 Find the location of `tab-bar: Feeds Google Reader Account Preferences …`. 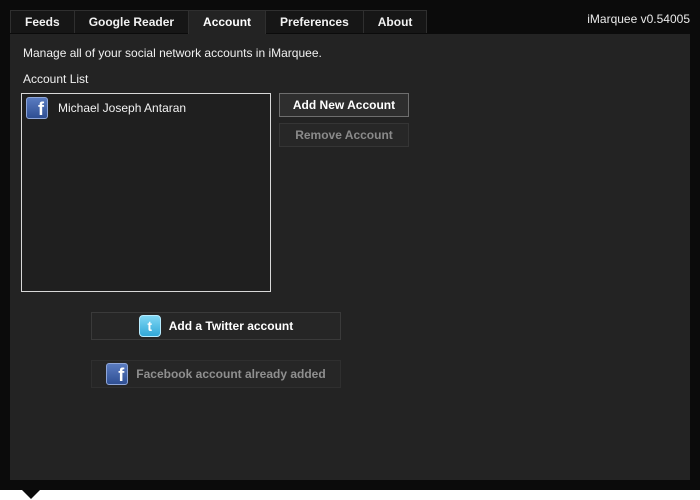

tab-bar: Feeds Google Reader Account Preferences … is located at coordinates (219, 22).